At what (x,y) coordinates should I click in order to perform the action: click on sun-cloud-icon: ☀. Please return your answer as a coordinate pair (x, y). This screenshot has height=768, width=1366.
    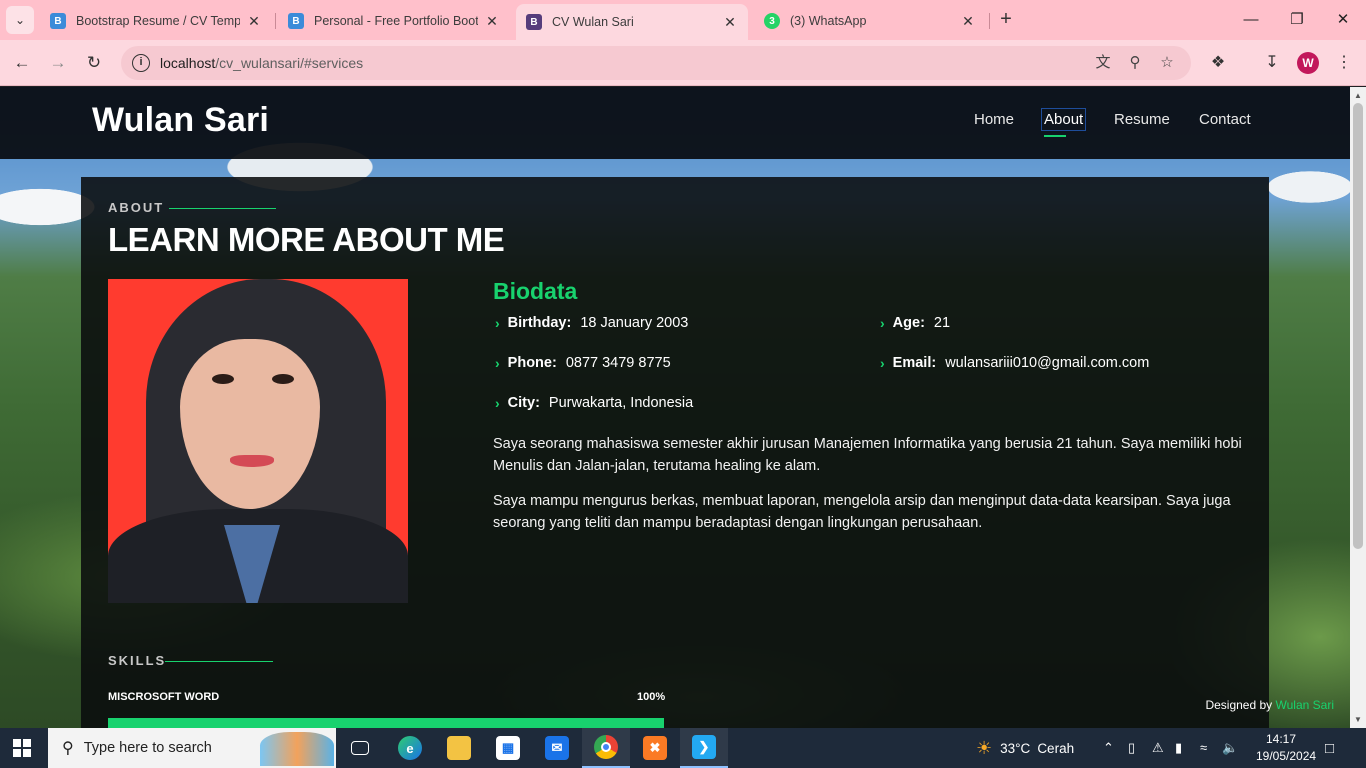
    Looking at the image, I should click on (984, 747).